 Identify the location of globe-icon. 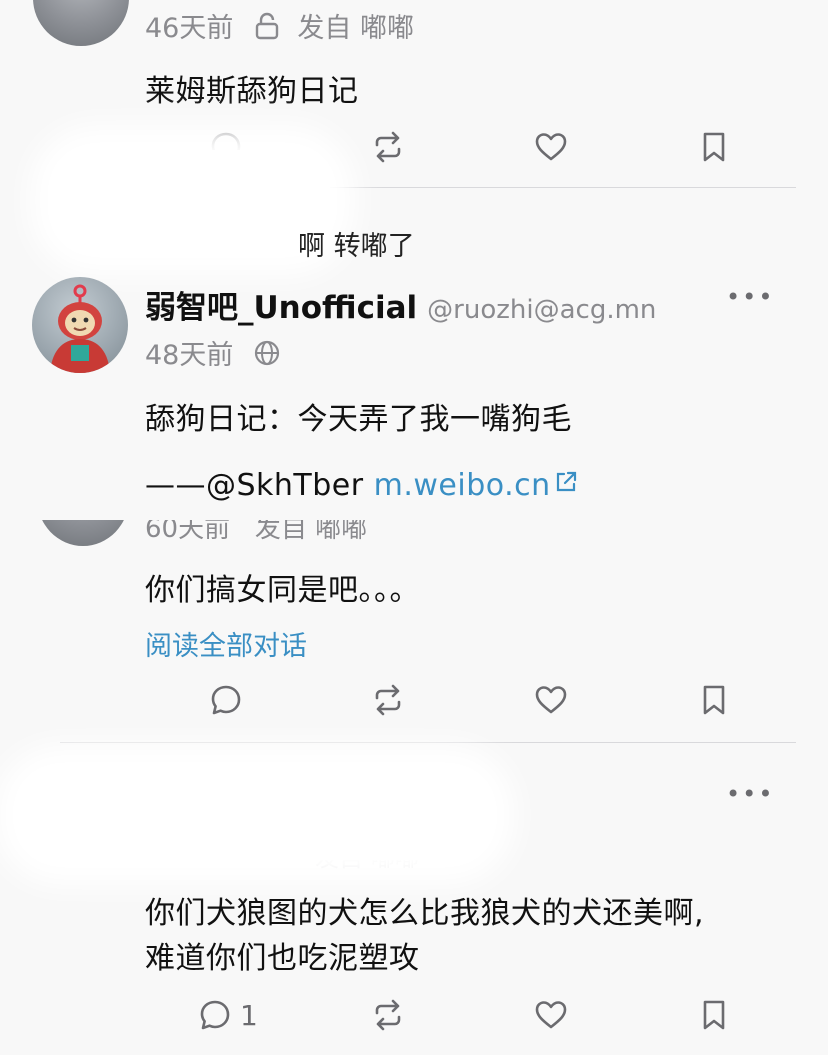
(267, 352).